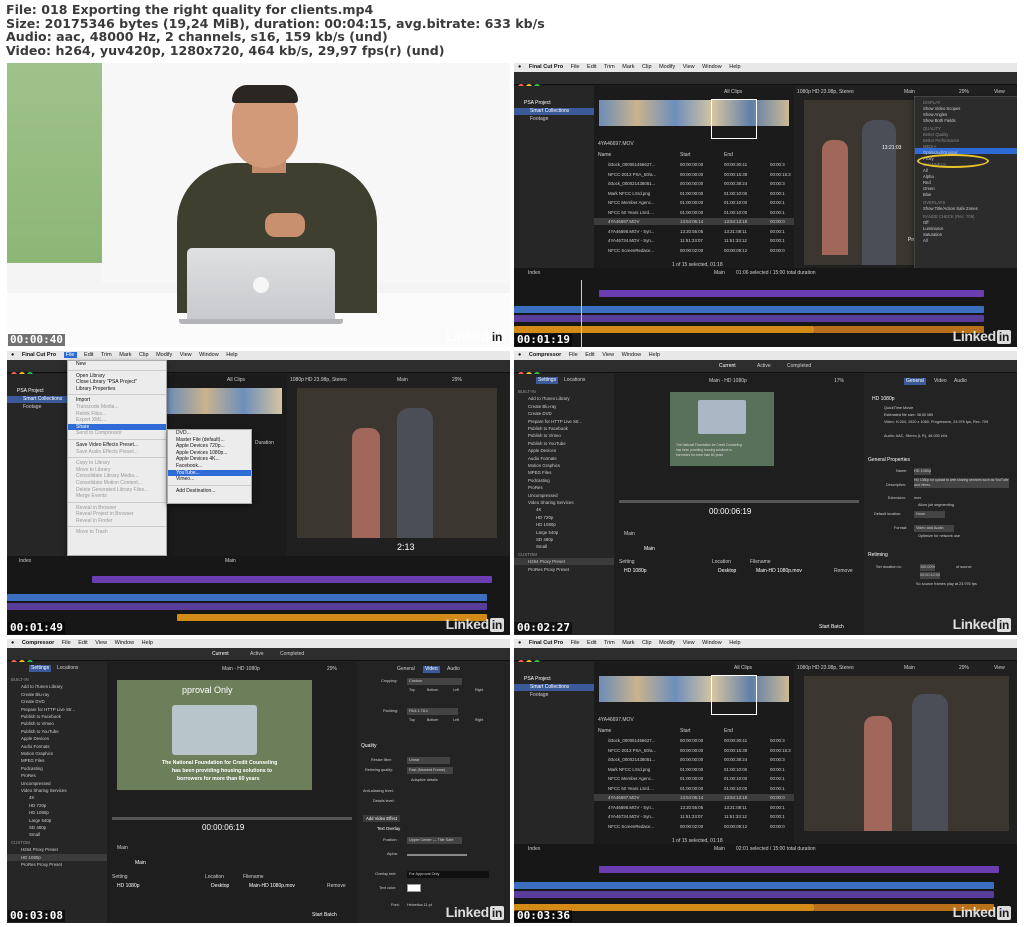 The width and height of the screenshot is (1024, 927). Describe the element at coordinates (727, 571) in the screenshot. I see `job-location: Desktop` at that location.